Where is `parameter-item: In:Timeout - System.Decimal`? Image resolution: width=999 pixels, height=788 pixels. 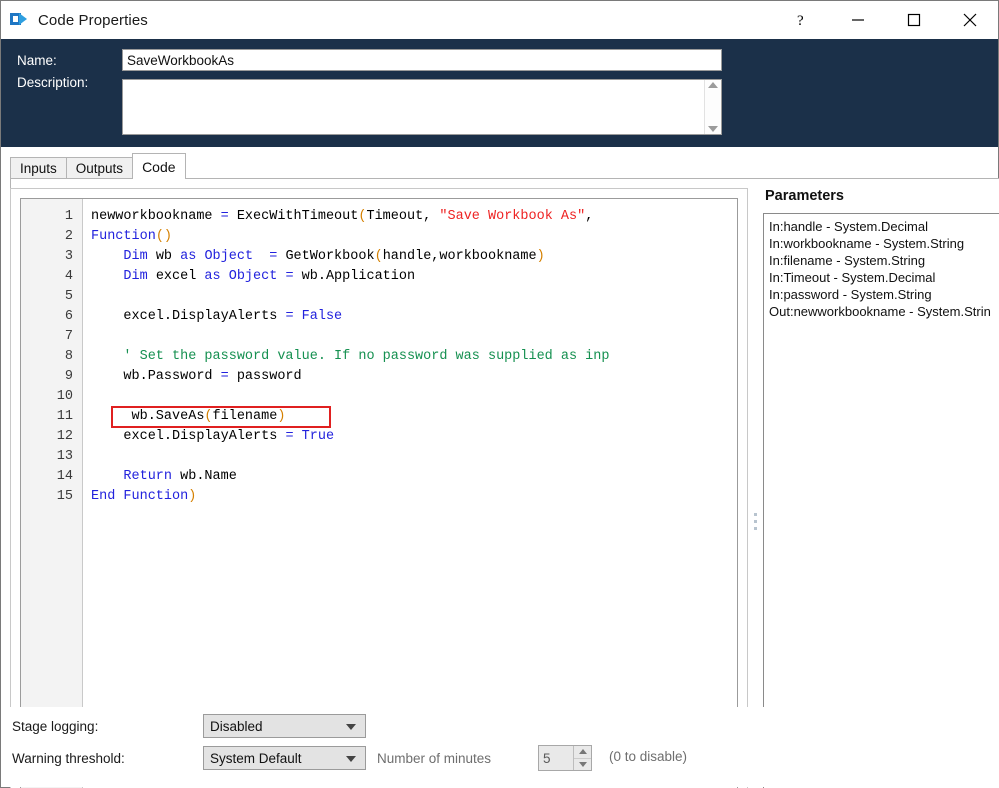 parameter-item: In:Timeout - System.Decimal is located at coordinates (882, 277).